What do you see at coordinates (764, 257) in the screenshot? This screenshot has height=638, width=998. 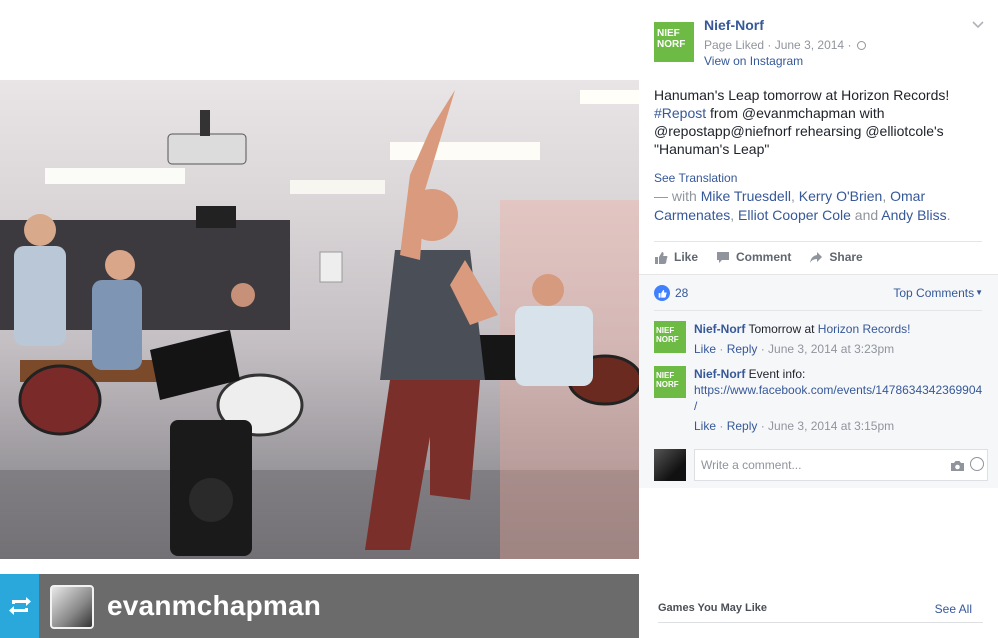 I see `comment-label: Comment` at bounding box center [764, 257].